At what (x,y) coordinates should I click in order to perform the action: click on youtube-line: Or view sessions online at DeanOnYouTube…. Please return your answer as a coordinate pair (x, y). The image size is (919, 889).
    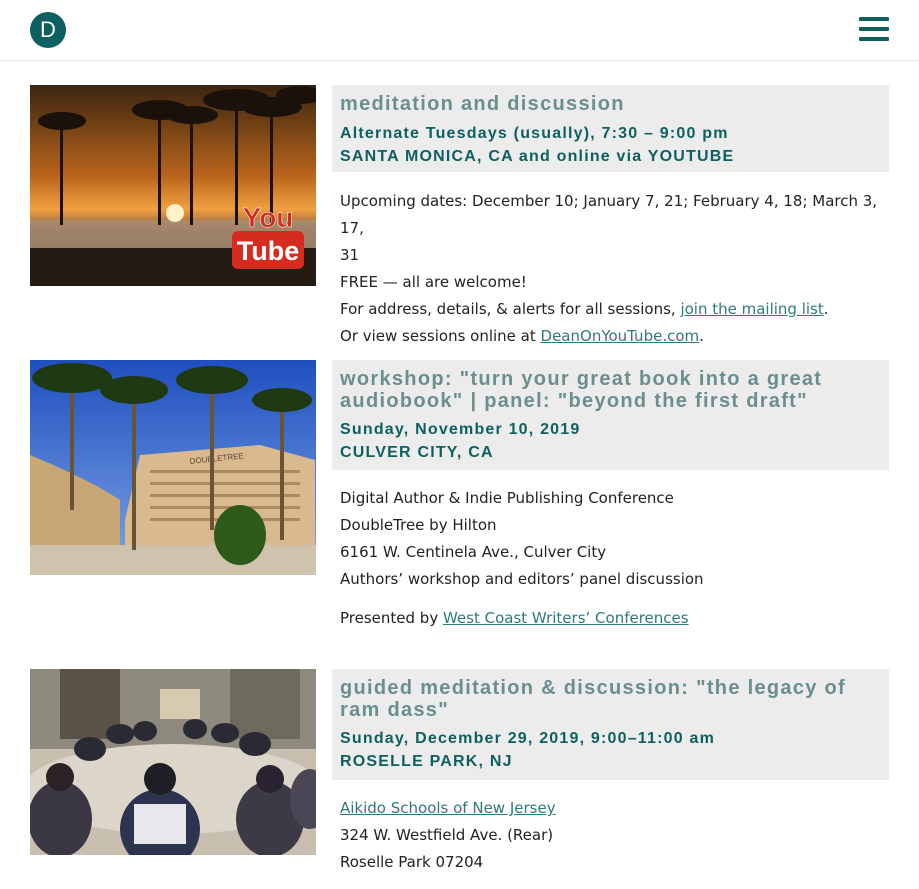
    Looking at the image, I should click on (522, 336).